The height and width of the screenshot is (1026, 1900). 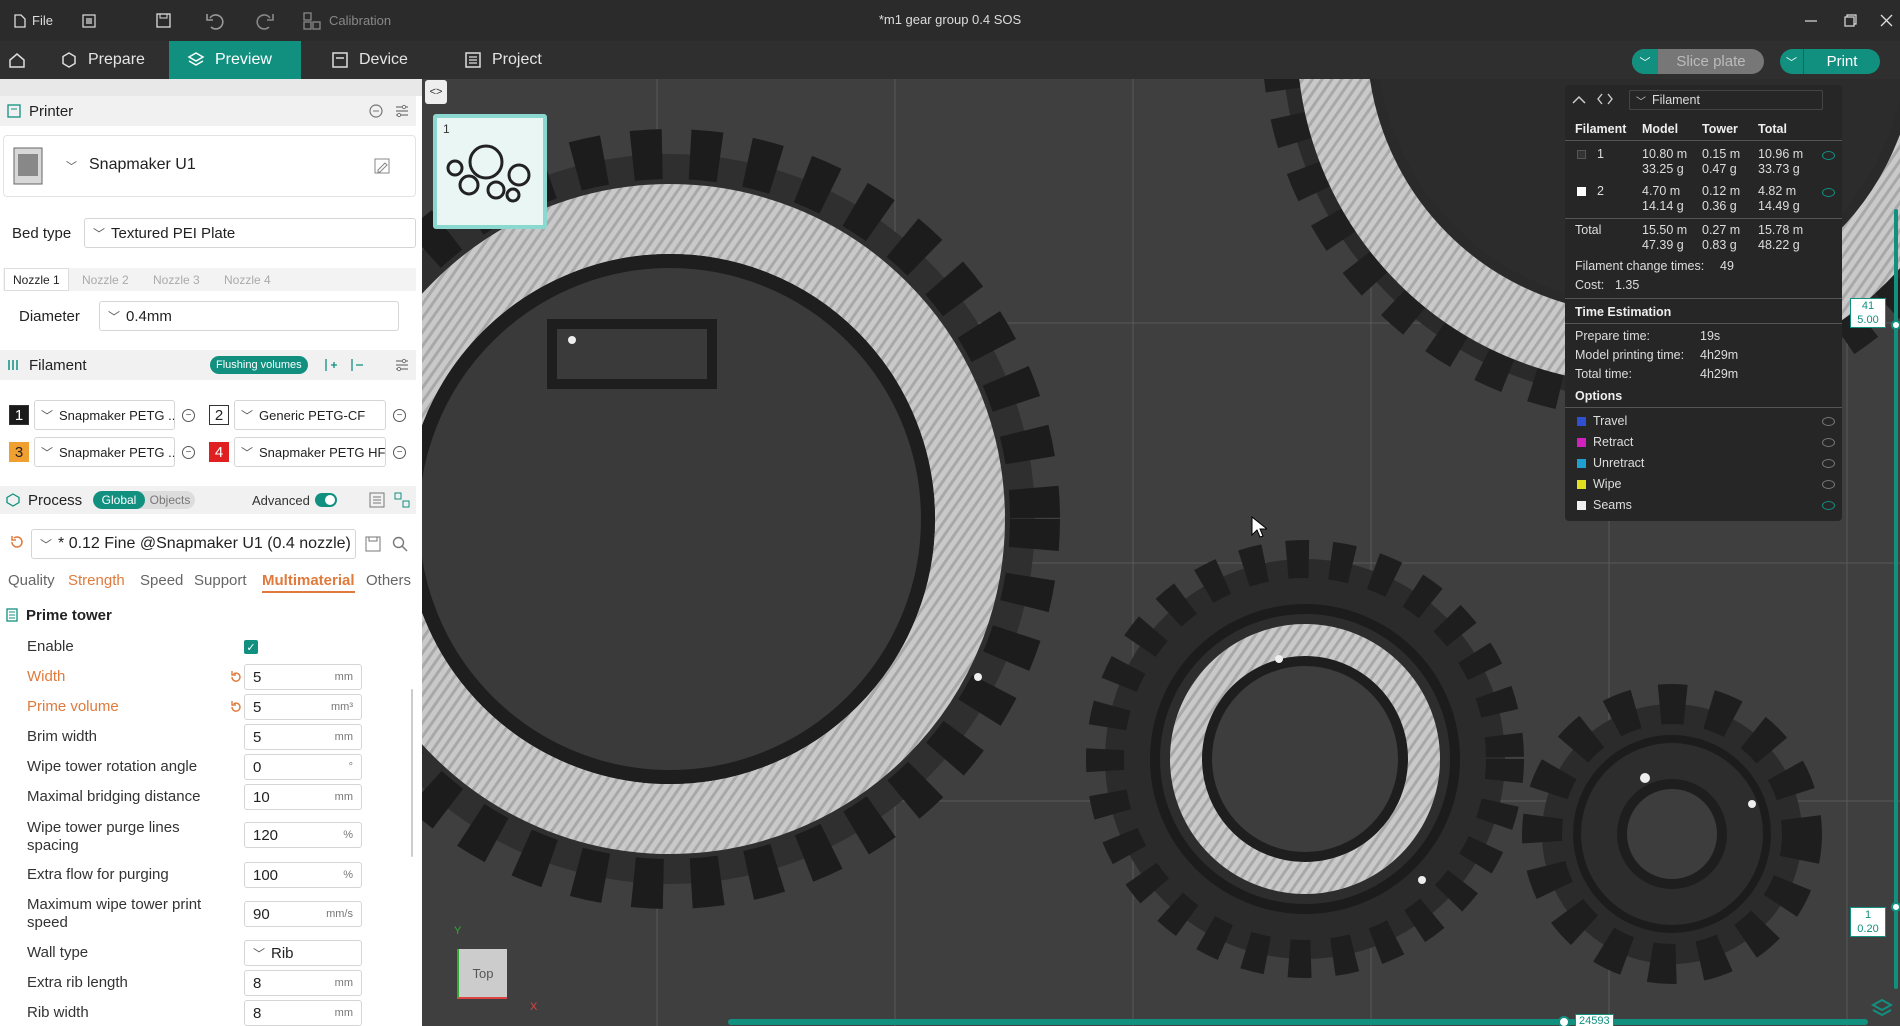 I want to click on filament-slot-1-number: 1, so click(x=19, y=415).